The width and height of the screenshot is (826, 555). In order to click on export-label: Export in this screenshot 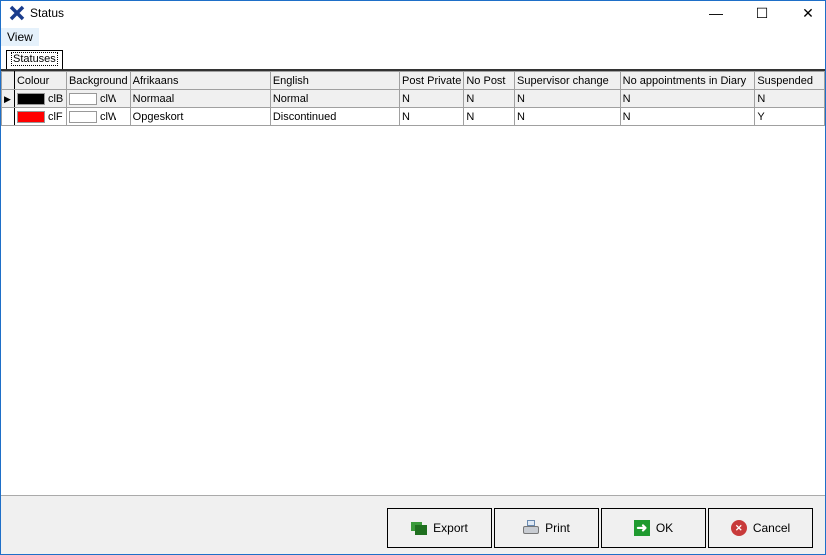, I will do `click(450, 528)`.